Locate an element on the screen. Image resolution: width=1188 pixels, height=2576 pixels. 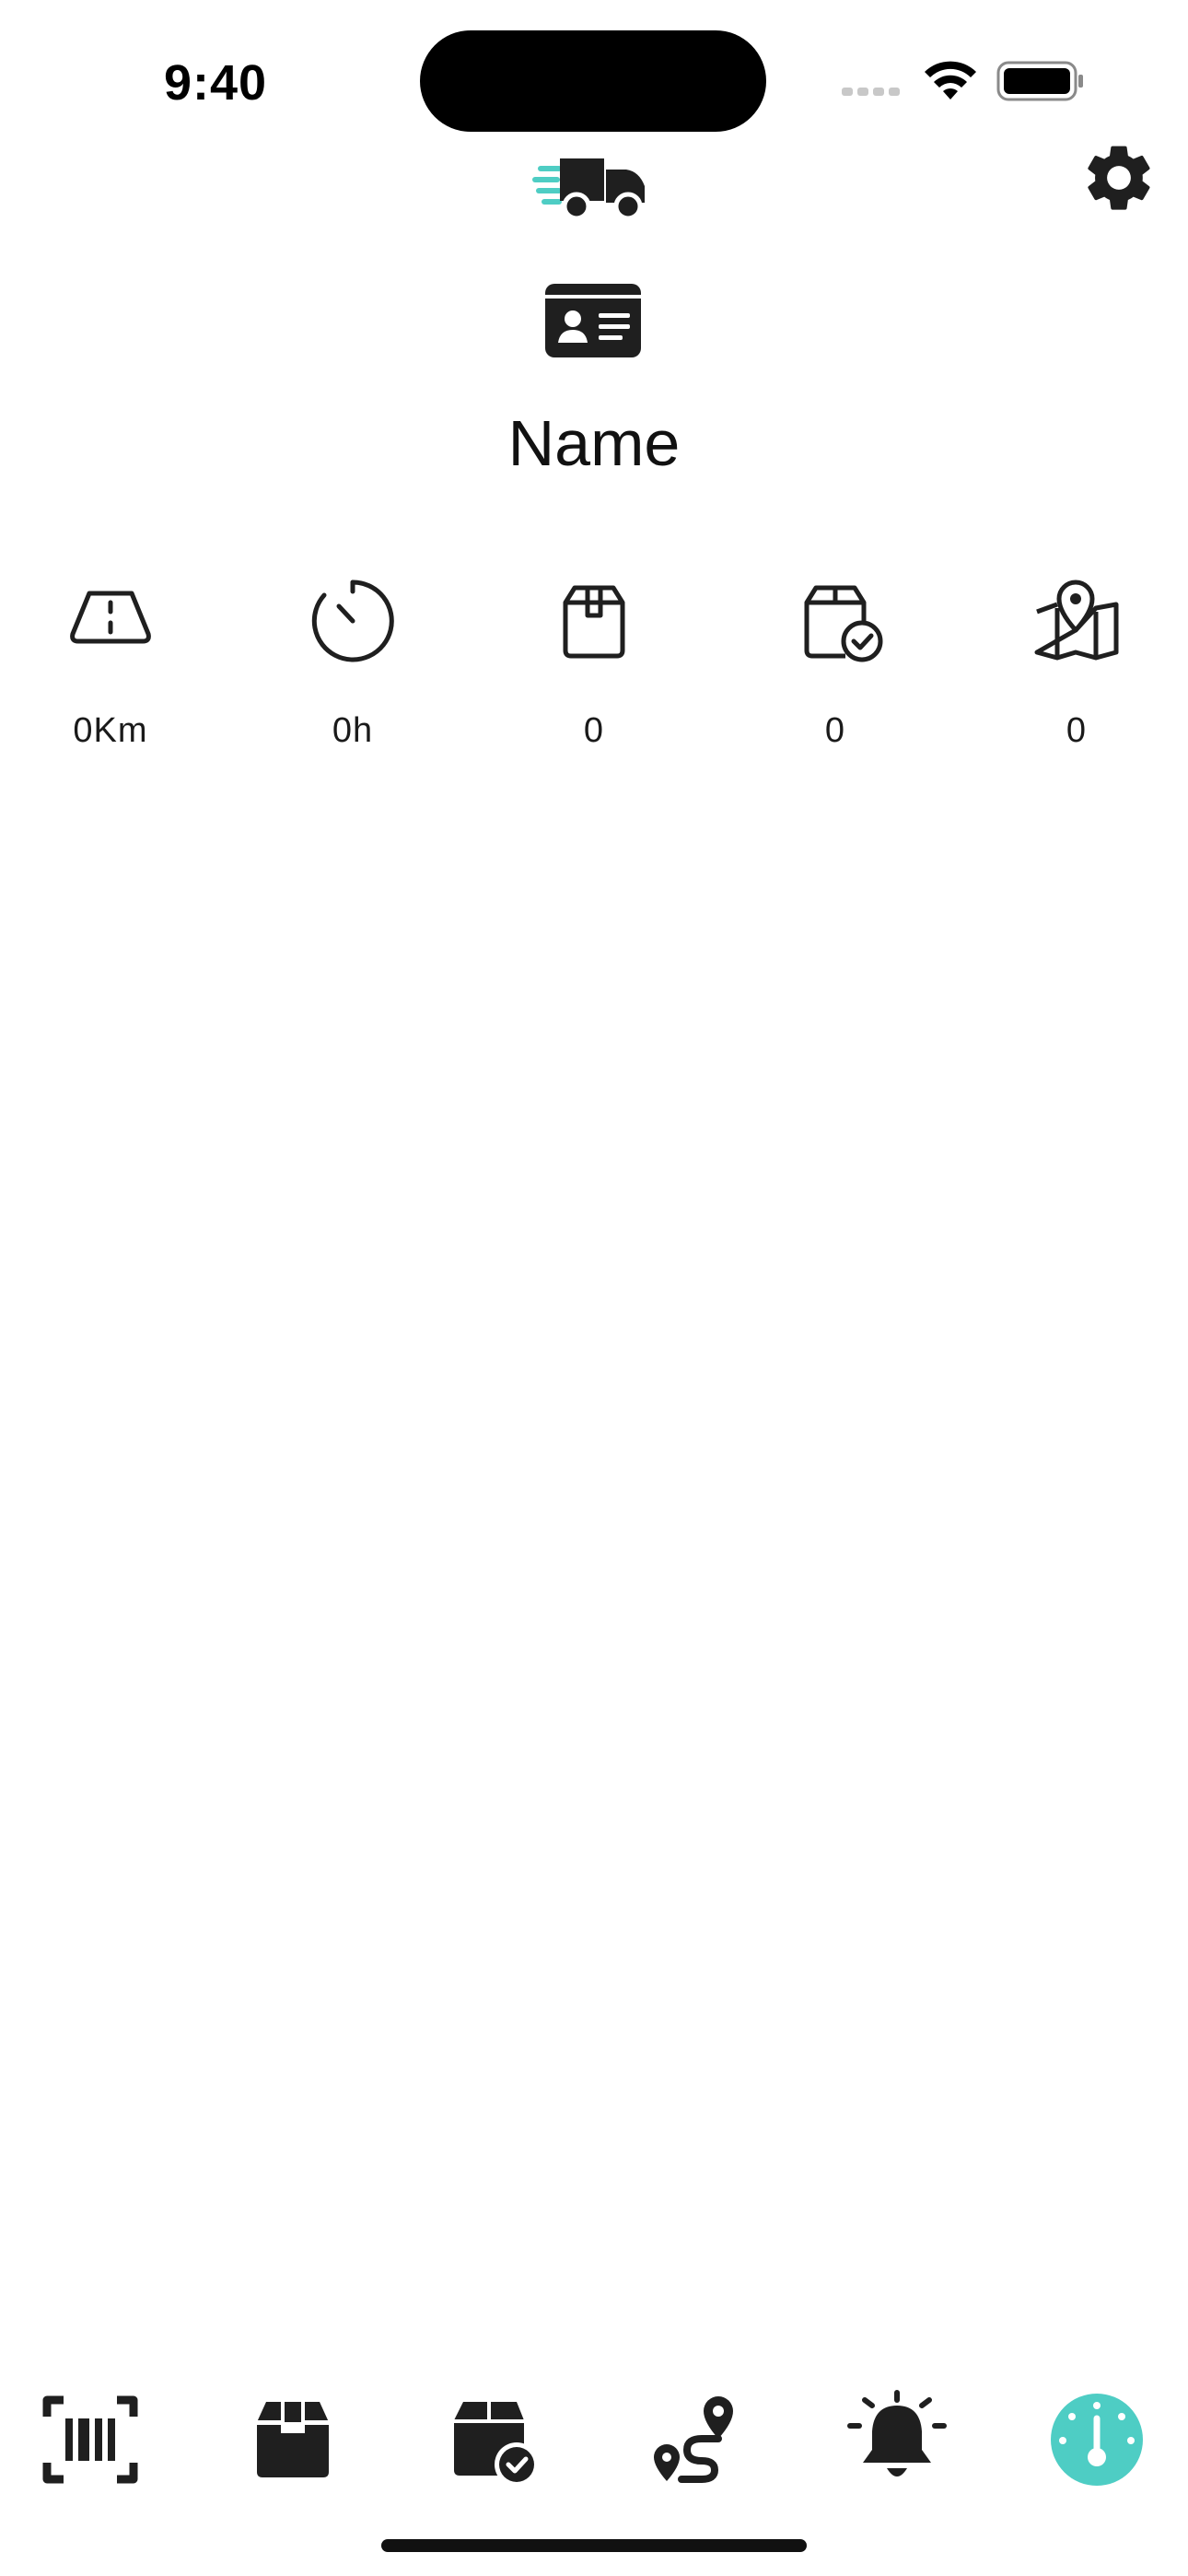
dashboard-gauge-icon is located at coordinates (1097, 2440).